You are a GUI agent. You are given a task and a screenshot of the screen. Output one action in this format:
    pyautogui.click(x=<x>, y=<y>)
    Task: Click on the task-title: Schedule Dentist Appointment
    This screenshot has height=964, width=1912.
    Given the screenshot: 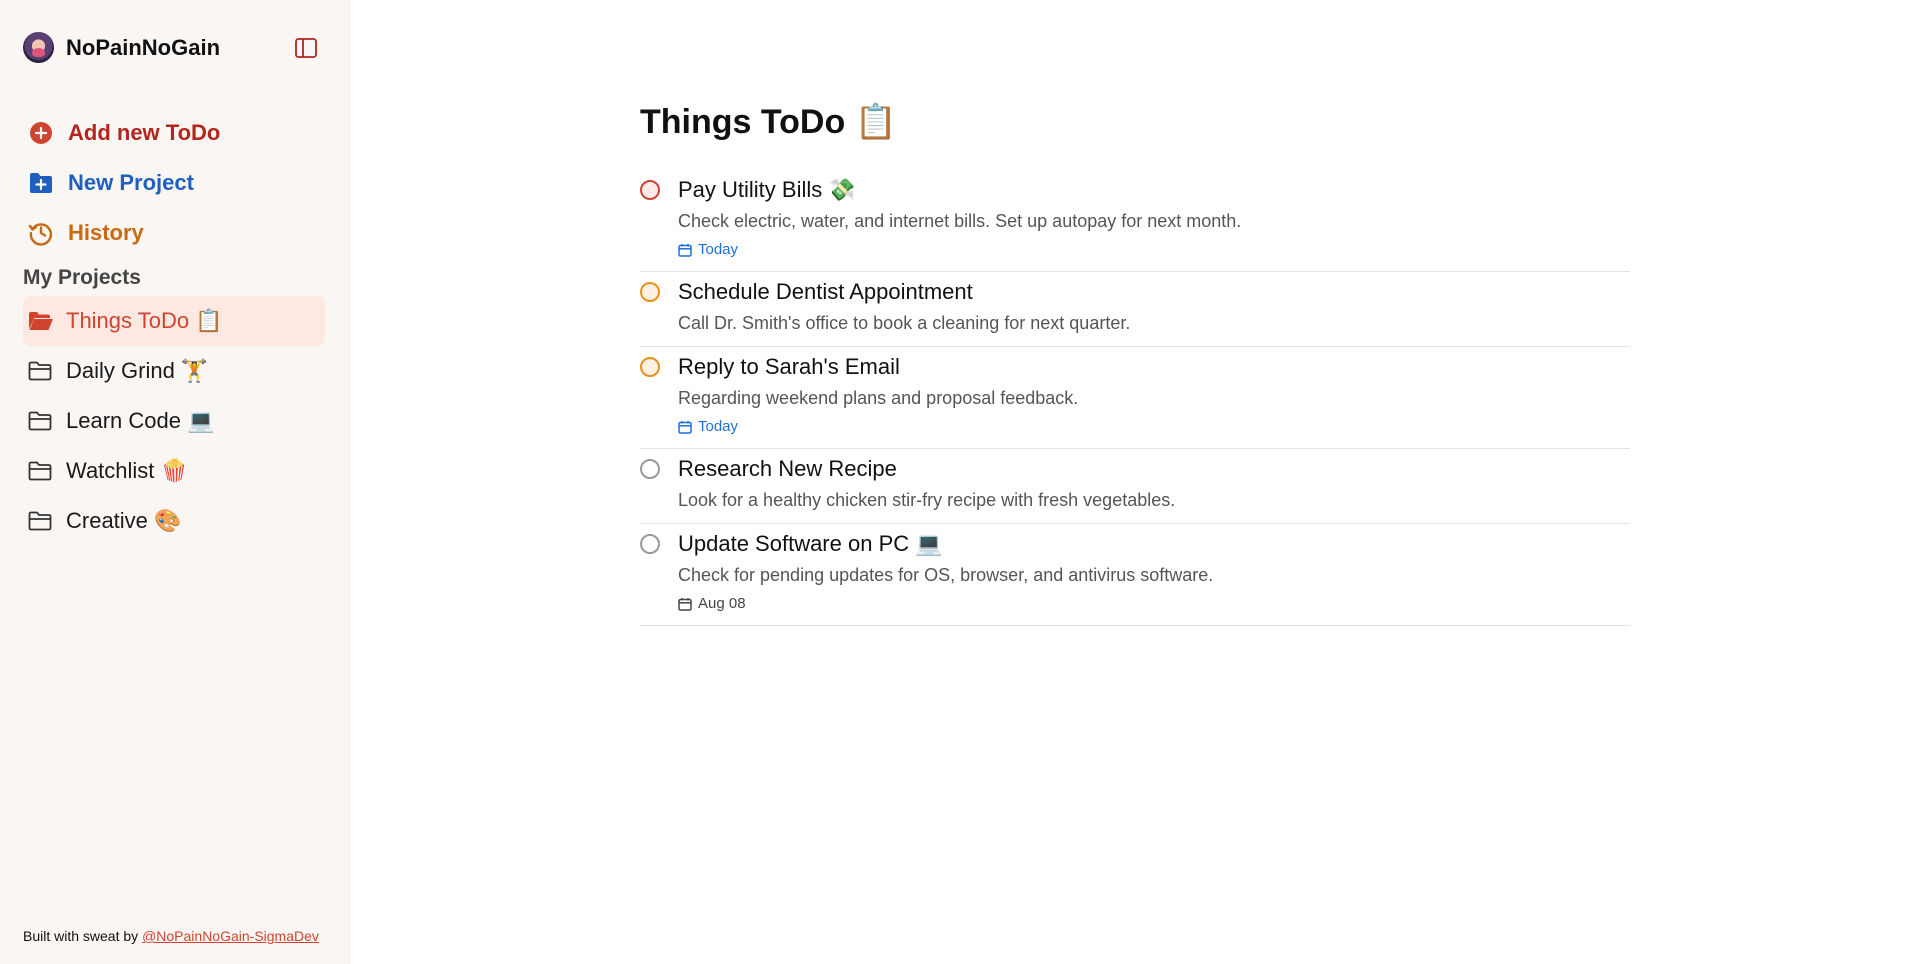 What is the action you would take?
    pyautogui.click(x=1154, y=292)
    